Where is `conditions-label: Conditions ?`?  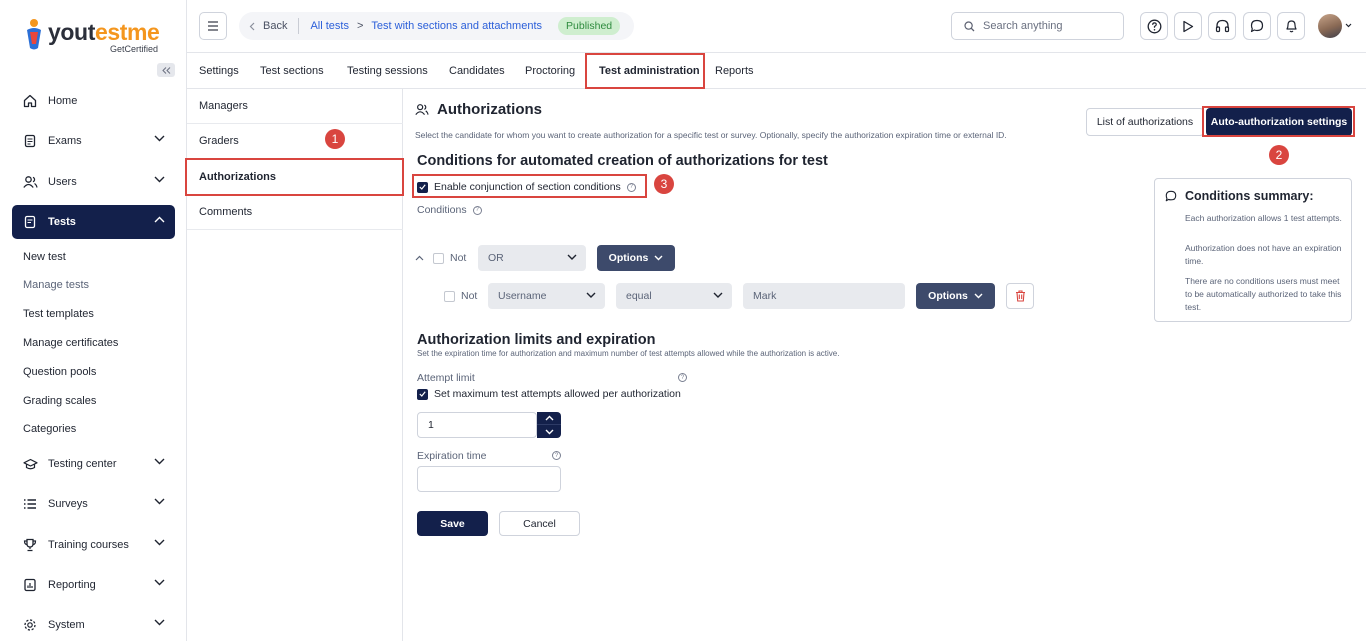 conditions-label: Conditions ? is located at coordinates (449, 210).